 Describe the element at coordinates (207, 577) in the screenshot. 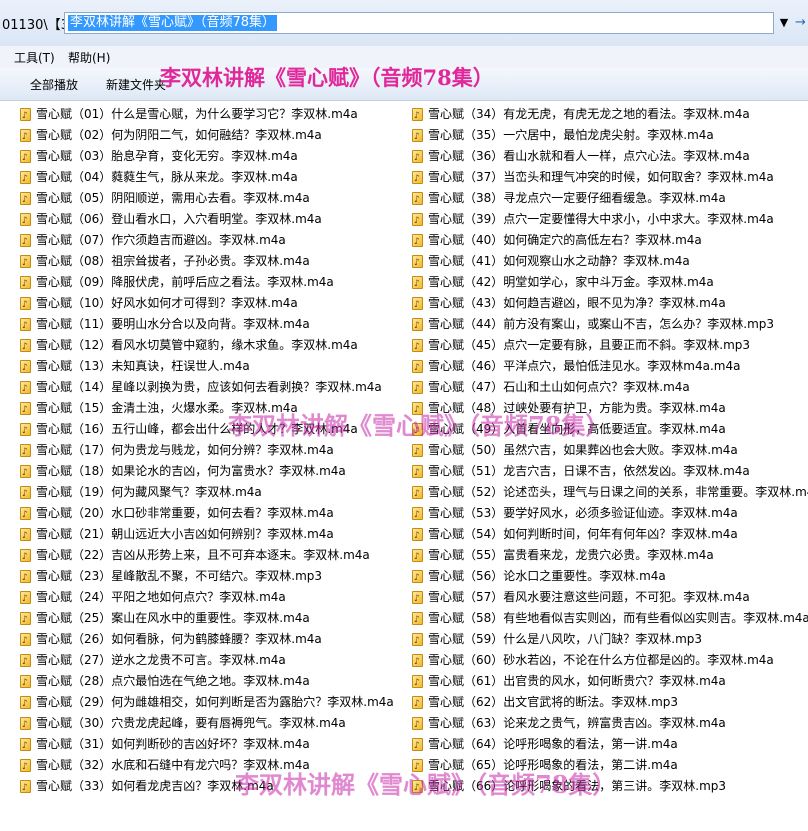

I see `file-item: 雪心赋（23）星峰散乱不聚，不可结穴。李双林.mp3` at that location.